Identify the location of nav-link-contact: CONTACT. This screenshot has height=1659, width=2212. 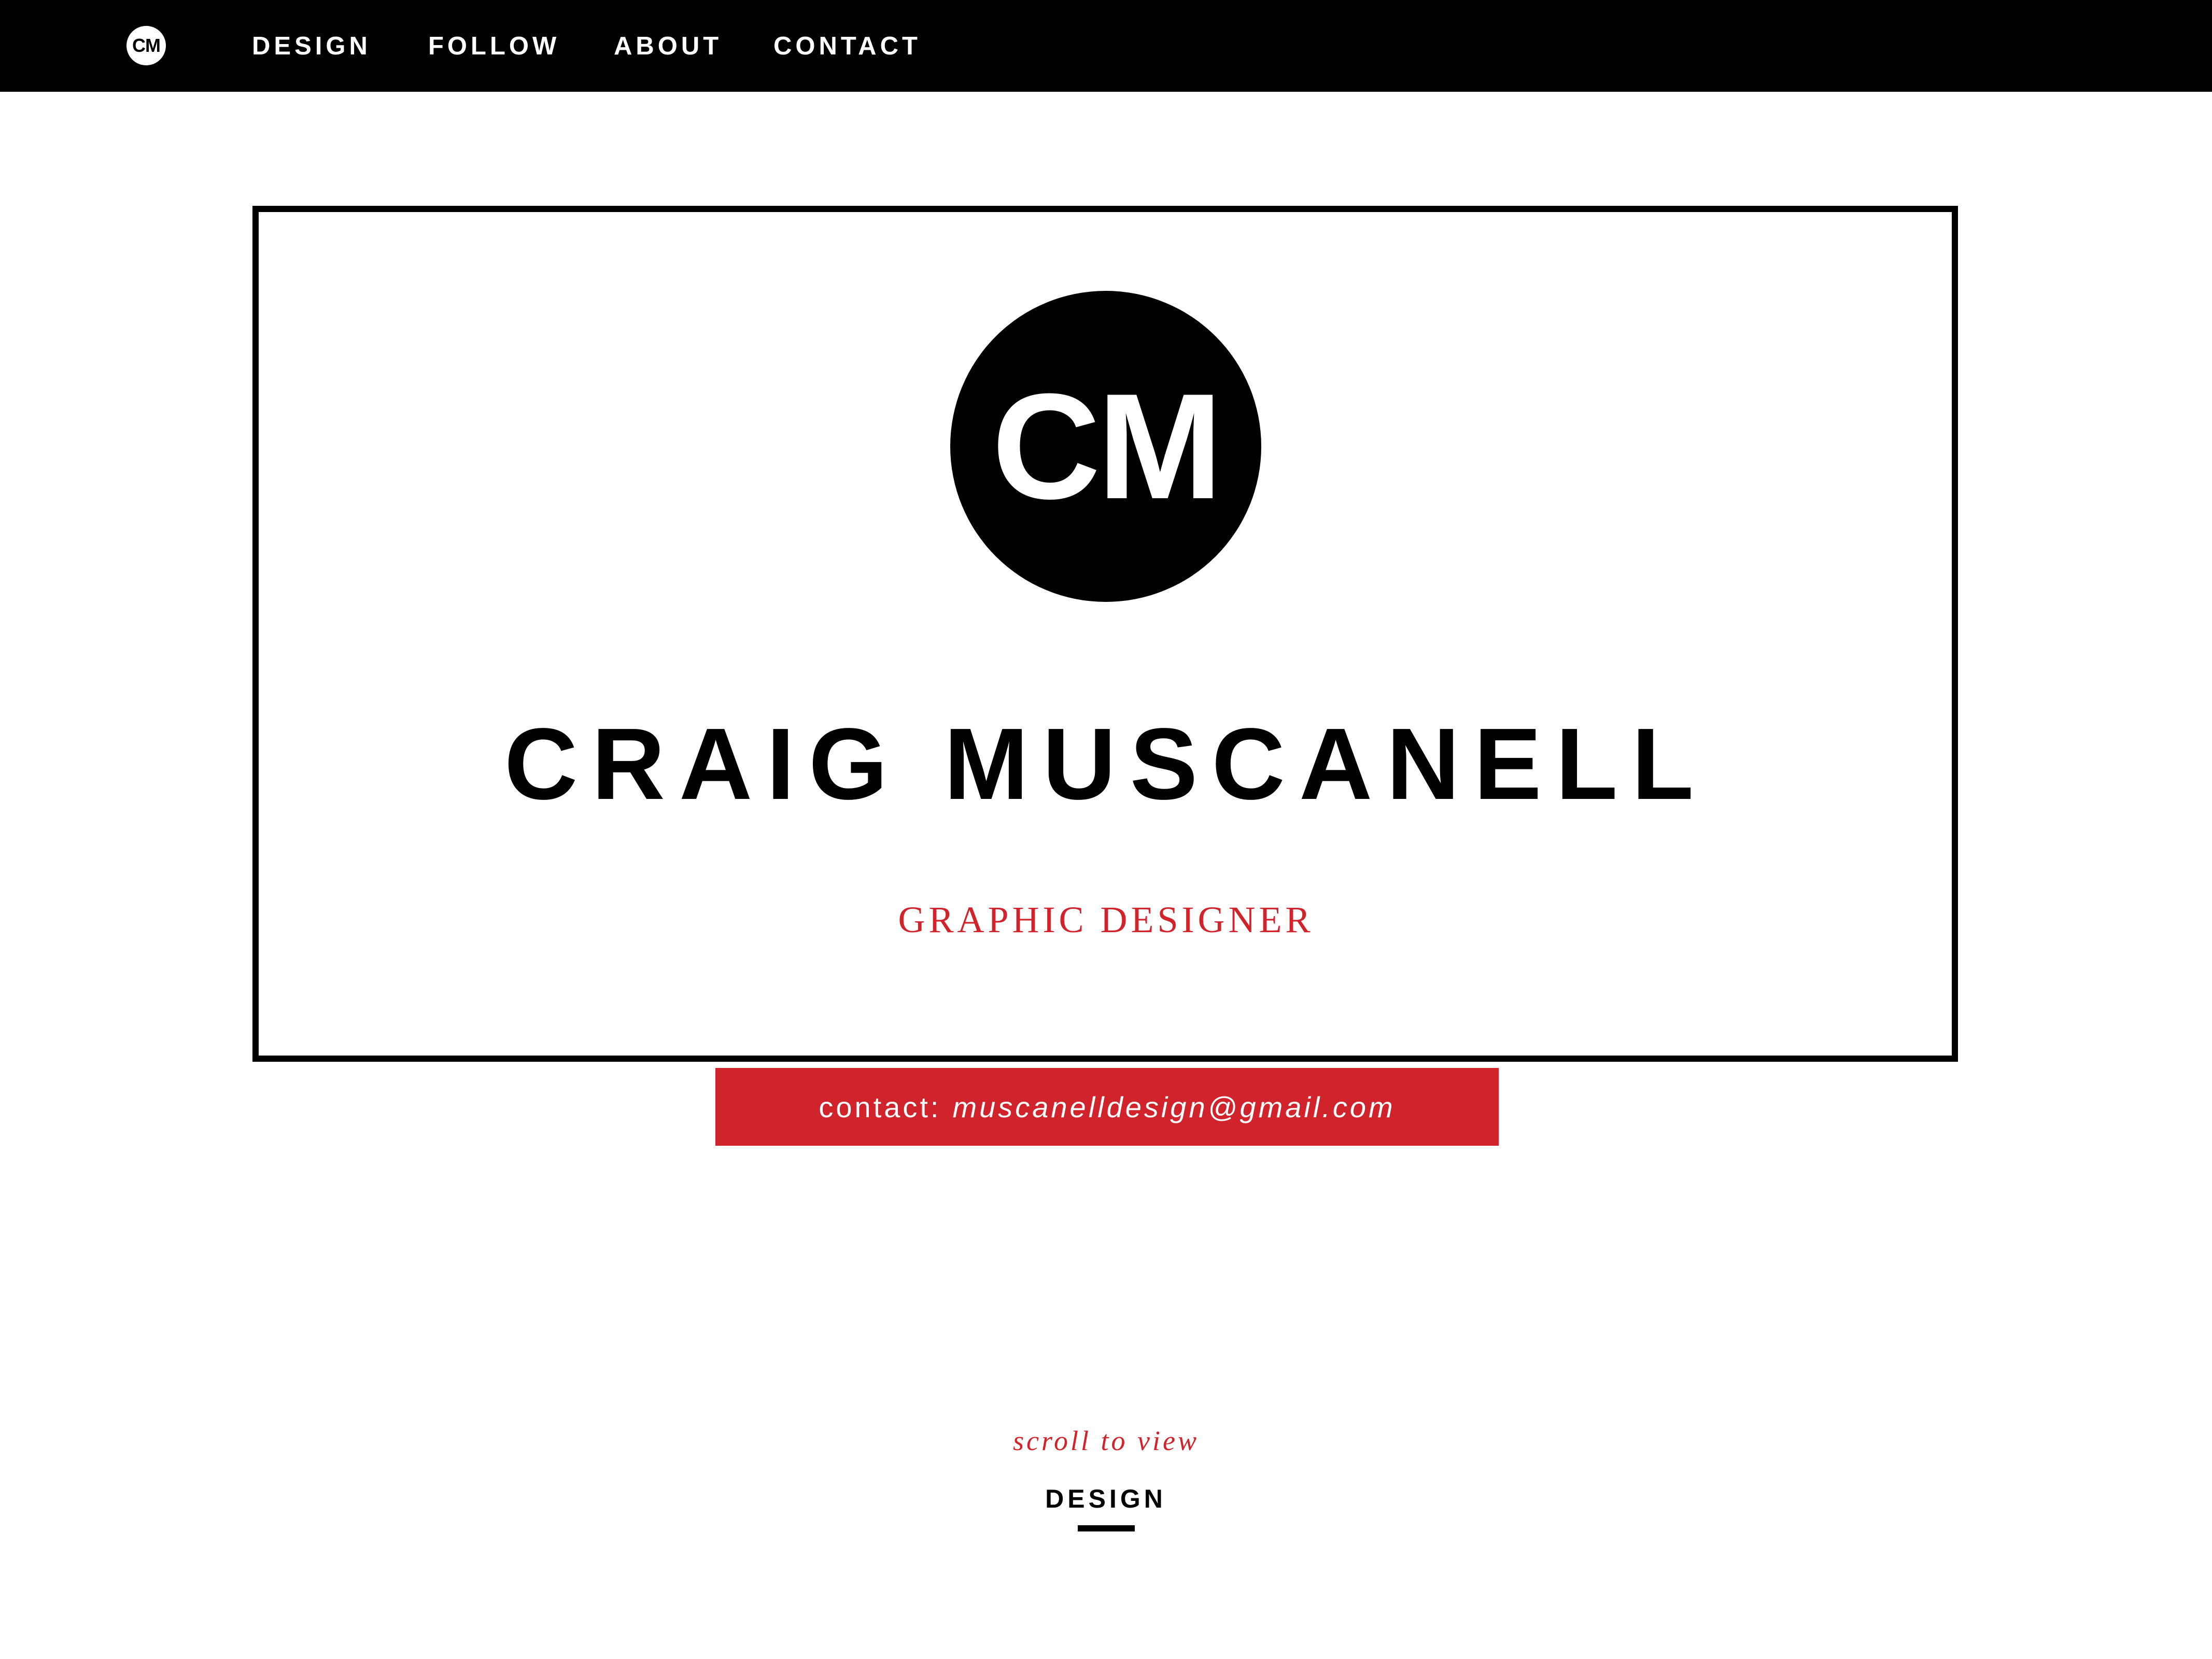
(847, 46).